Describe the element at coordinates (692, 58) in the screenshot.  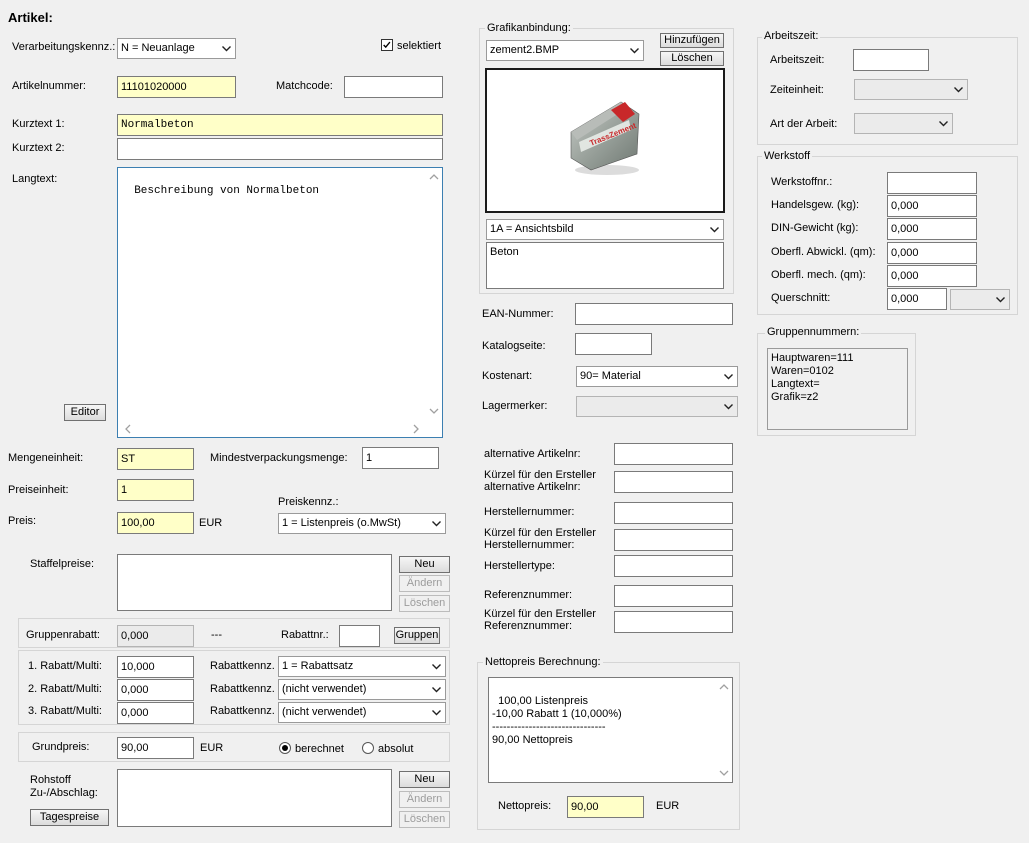
I see `grafik-loeschen-button: Löschen` at that location.